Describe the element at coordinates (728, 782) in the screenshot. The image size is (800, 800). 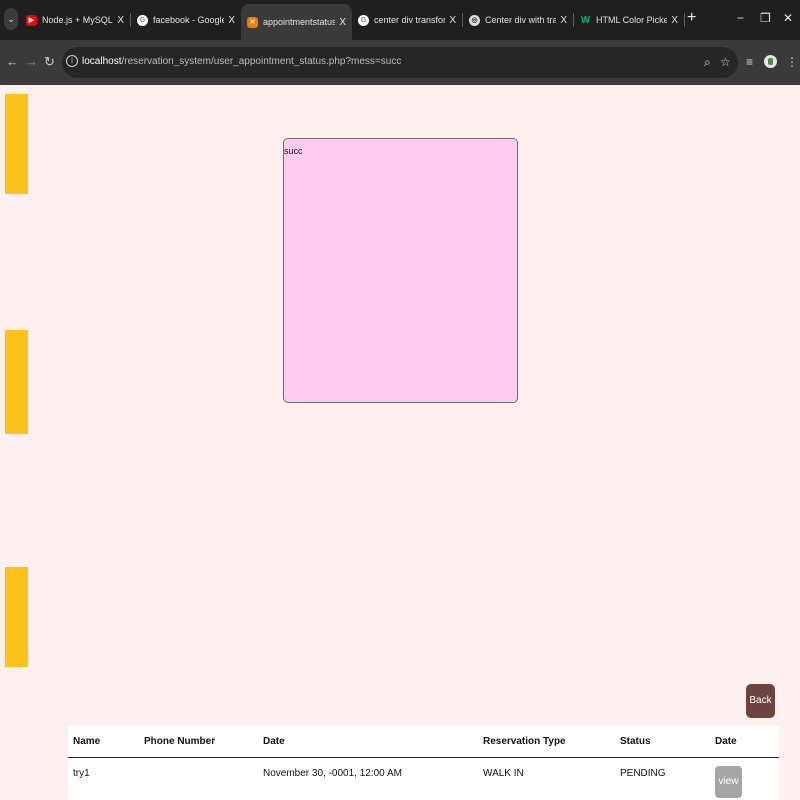
I see `view-button: view` at that location.